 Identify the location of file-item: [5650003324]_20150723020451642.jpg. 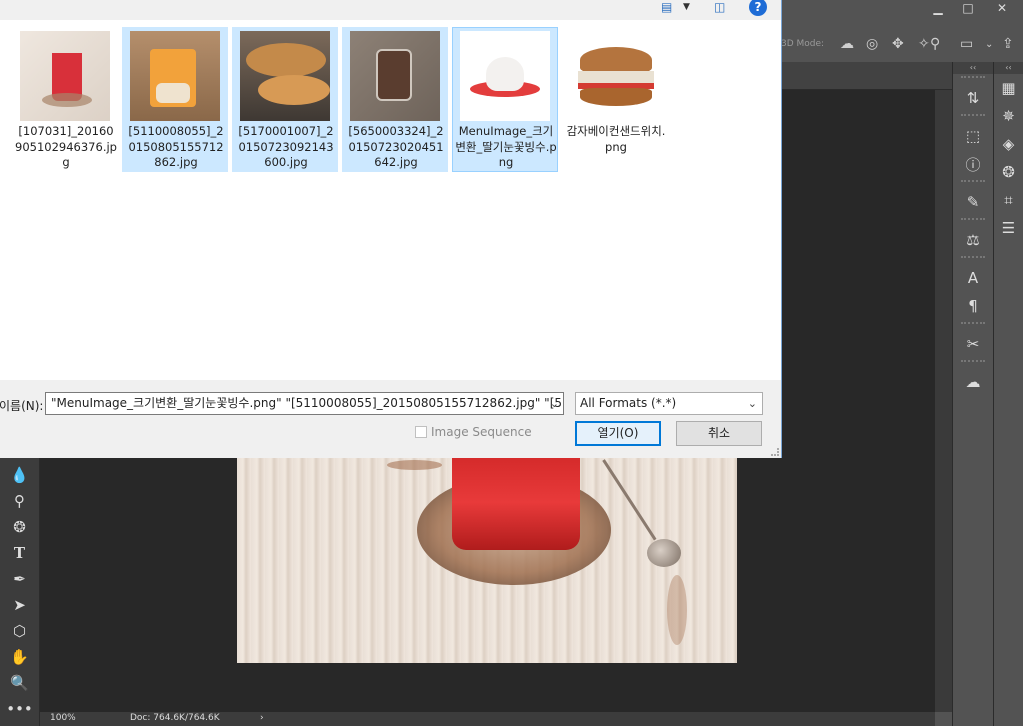
(395, 99).